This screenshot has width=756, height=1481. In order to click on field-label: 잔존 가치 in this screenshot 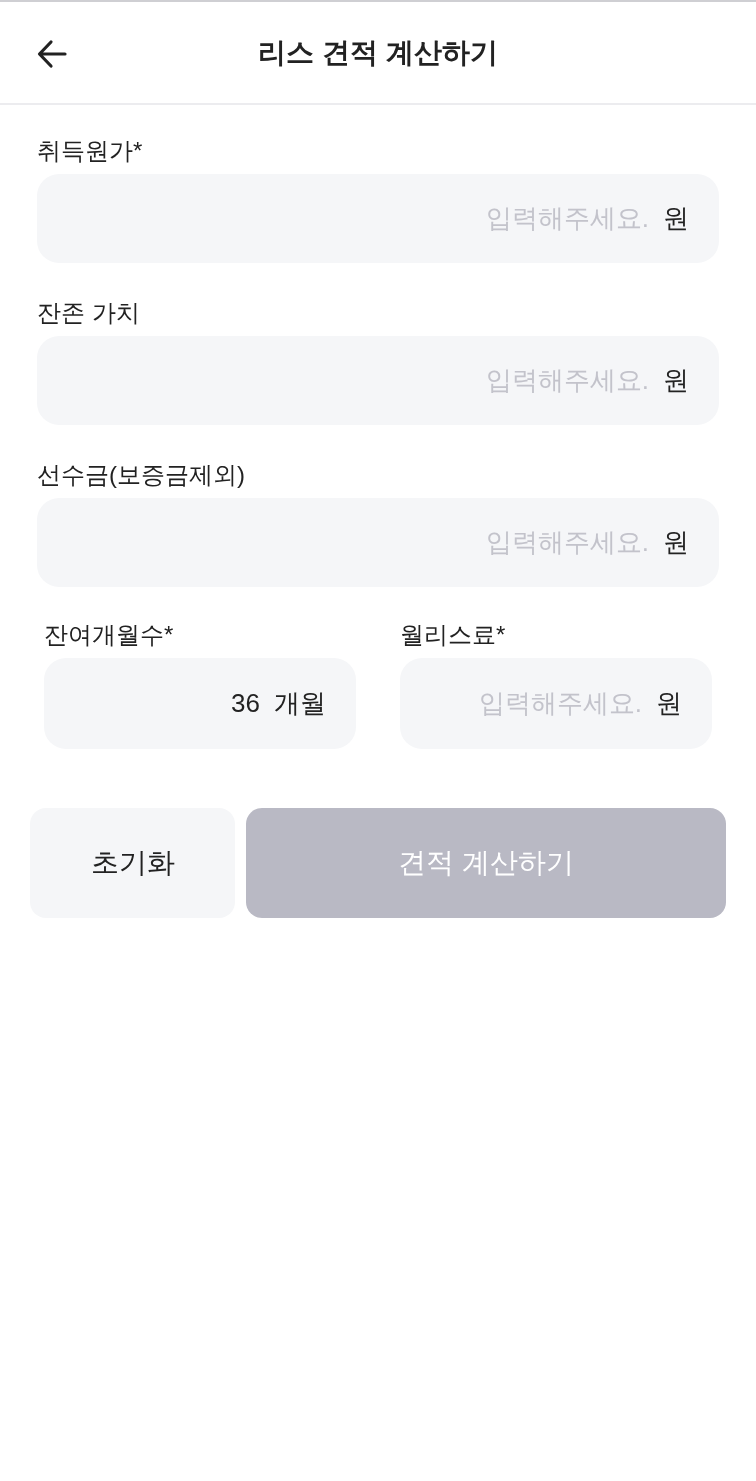, I will do `click(88, 313)`.